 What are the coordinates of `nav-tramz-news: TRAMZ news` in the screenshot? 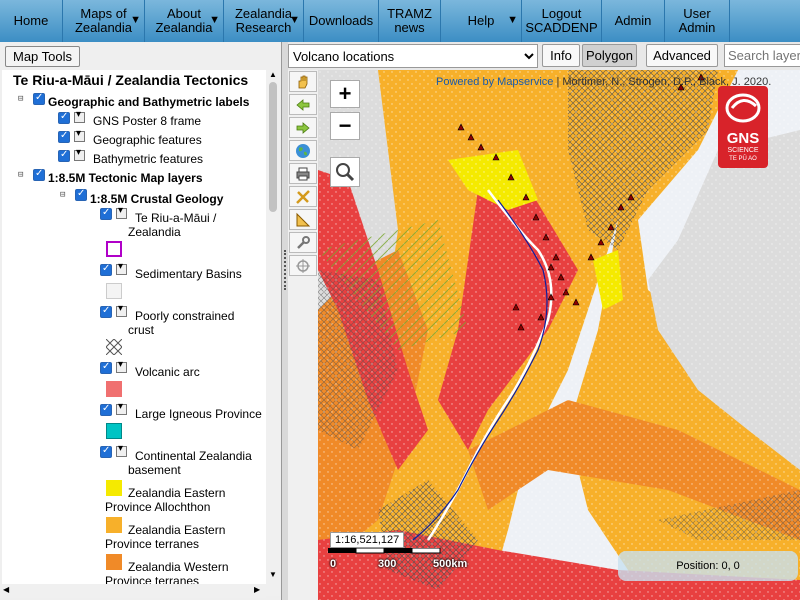 It's located at (410, 21).